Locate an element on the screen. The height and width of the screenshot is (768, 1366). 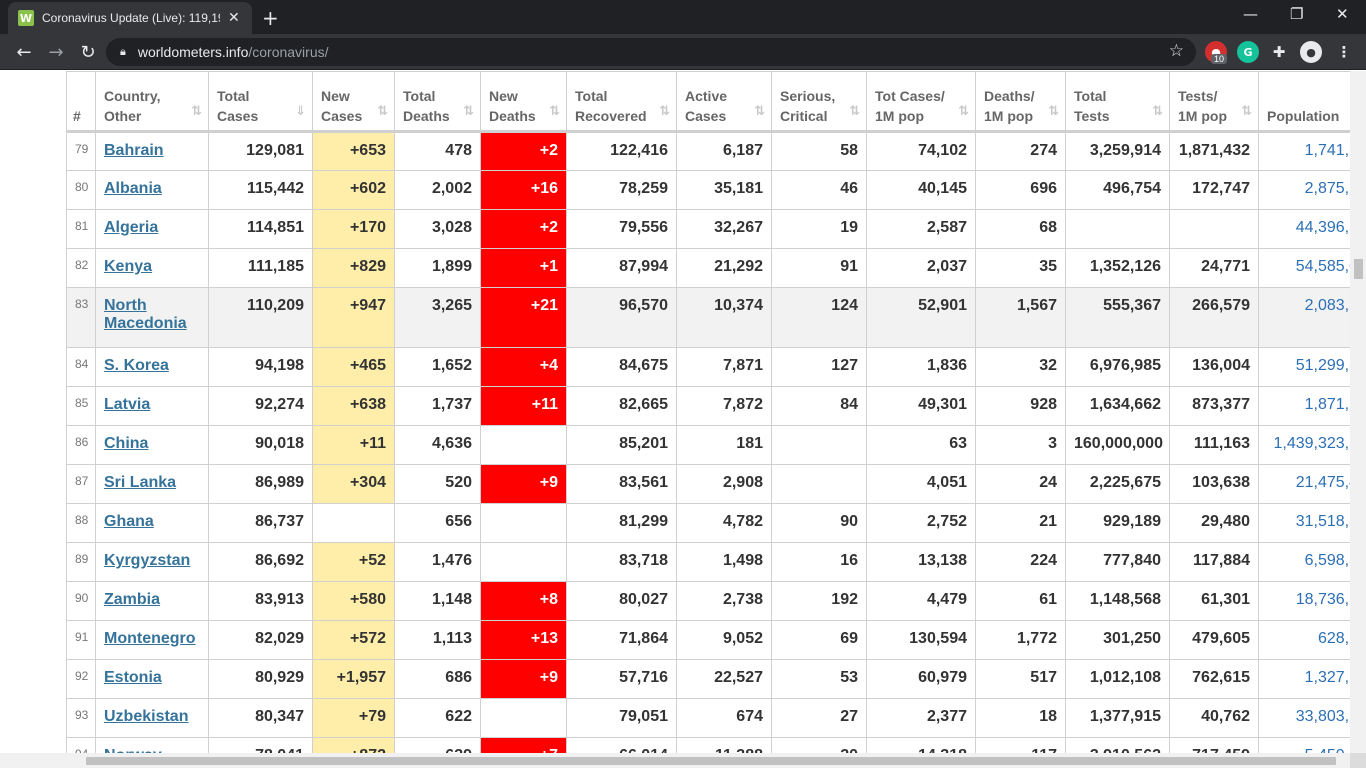
vertical-scrollbar is located at coordinates (1358, 412).